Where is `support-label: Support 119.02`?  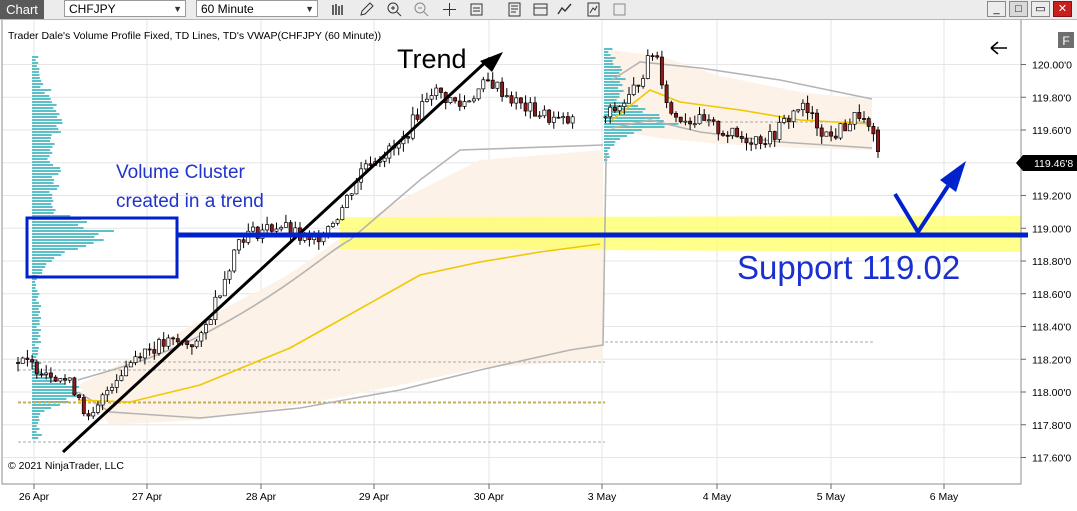 support-label: Support 119.02 is located at coordinates (848, 267).